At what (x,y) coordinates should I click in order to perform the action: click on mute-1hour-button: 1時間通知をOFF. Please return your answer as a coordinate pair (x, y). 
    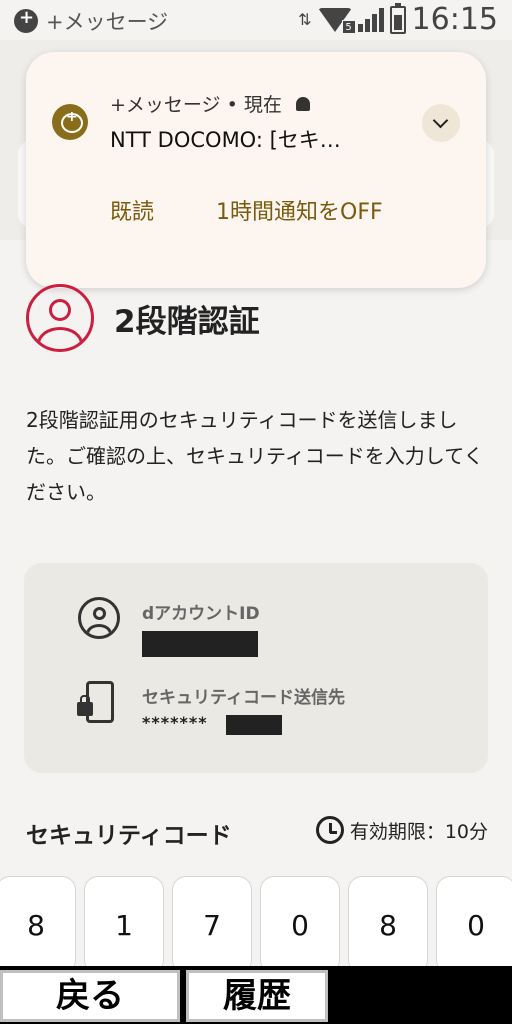
    Looking at the image, I should click on (299, 210).